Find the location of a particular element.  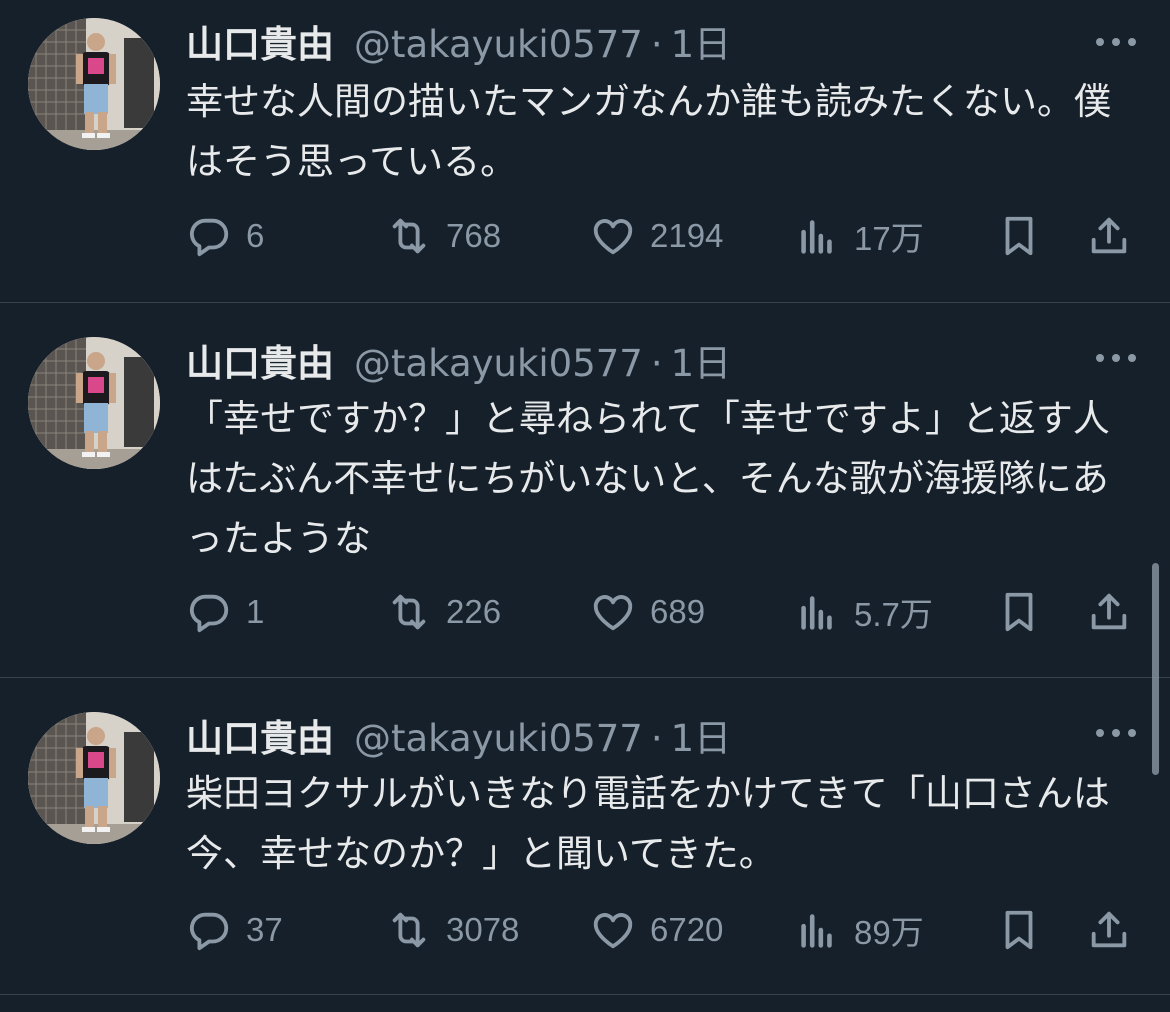

retweet-button: 226 is located at coordinates (443, 612).